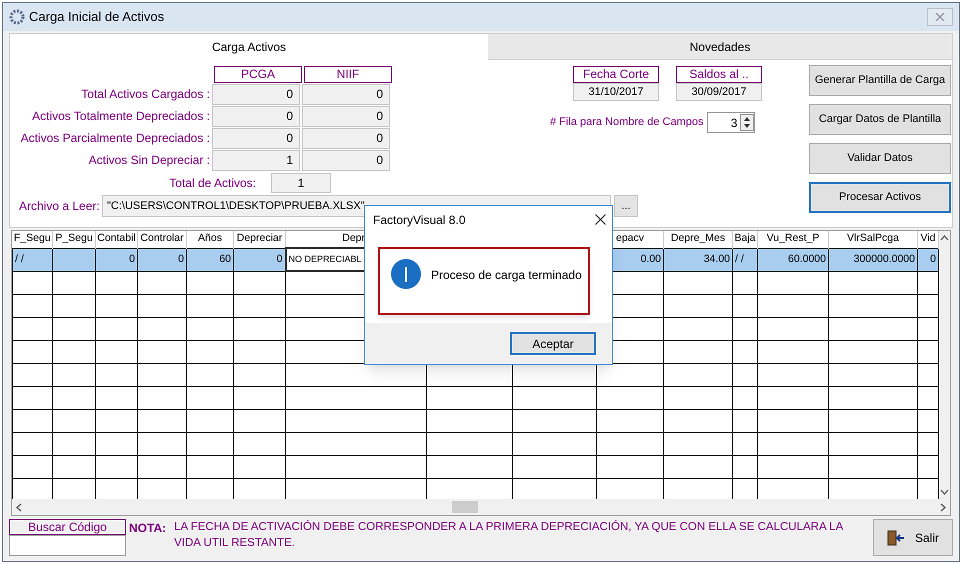 The width and height of the screenshot is (963, 564). Describe the element at coordinates (880, 80) in the screenshot. I see `action-button: Generar Plantilla de Carga` at that location.